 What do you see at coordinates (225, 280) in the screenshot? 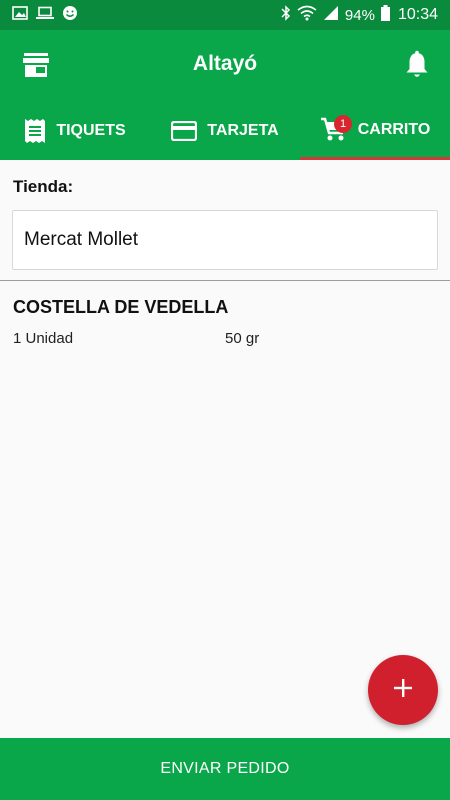
I see `divider` at bounding box center [225, 280].